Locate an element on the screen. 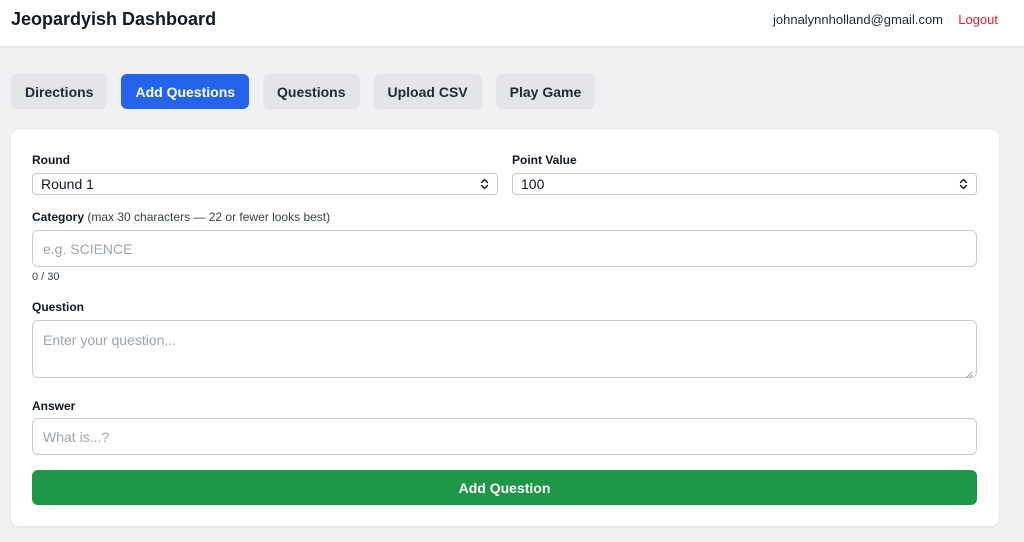 This screenshot has width=1024, height=542. tab-play-game: Play Game is located at coordinates (545, 91).